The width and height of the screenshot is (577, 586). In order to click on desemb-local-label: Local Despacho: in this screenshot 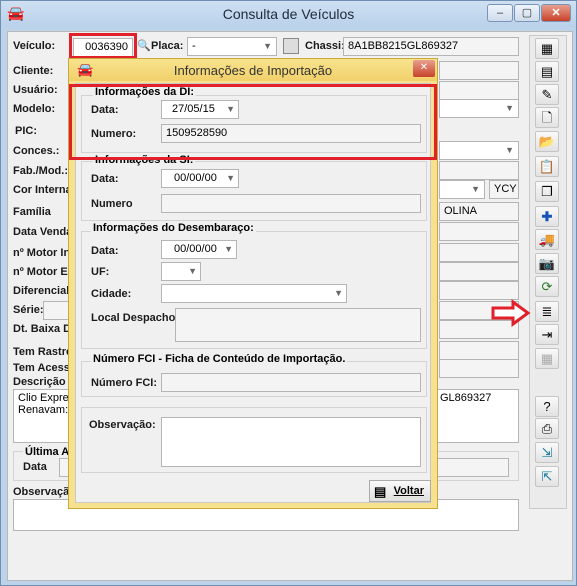, I will do `click(135, 318)`.